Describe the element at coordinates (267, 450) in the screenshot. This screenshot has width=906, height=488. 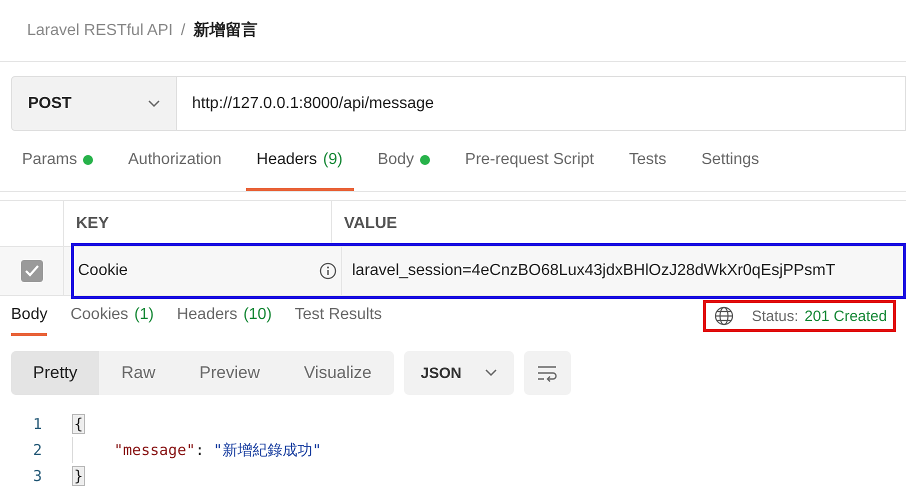
I see `json-value: "新增紀錄成功"` at that location.